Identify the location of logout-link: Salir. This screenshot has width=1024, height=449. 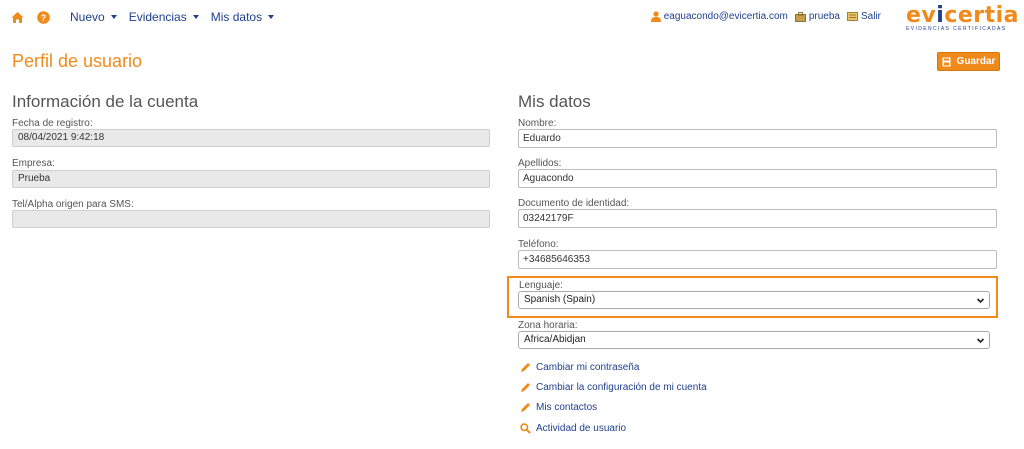
(864, 16).